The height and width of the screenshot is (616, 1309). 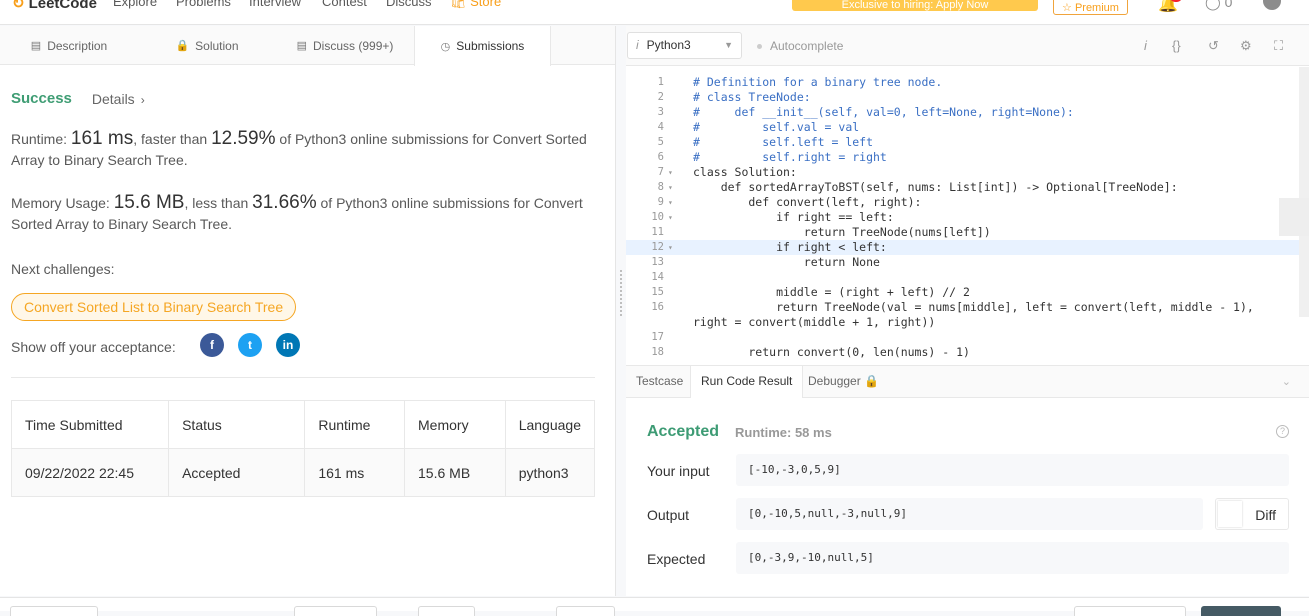 I want to click on code-line: 7 ▾ class Solution:, so click(x=967, y=172).